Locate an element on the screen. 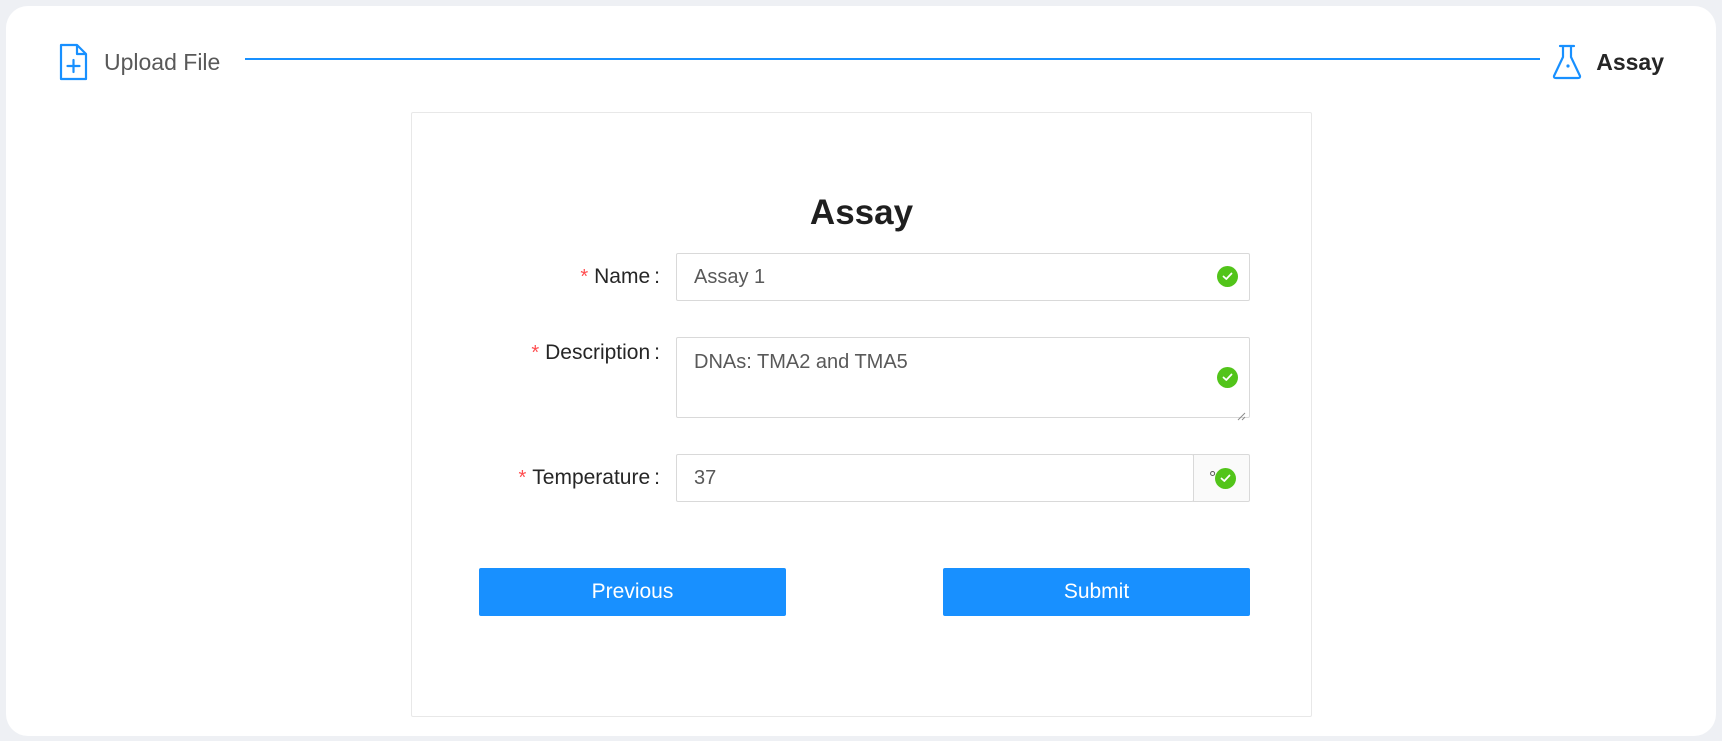 This screenshot has height=741, width=1722. steps-connector-line is located at coordinates (892, 59).